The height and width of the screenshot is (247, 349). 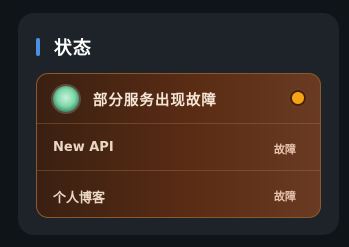 What do you see at coordinates (38, 47) in the screenshot?
I see `accent-bar` at bounding box center [38, 47].